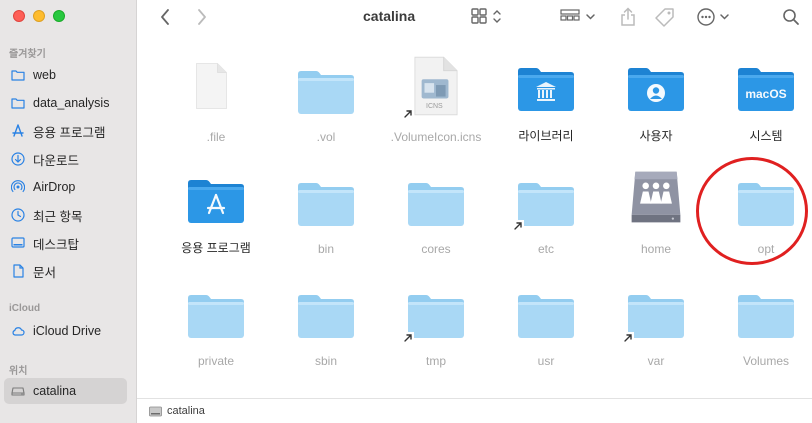  What do you see at coordinates (65, 331) in the screenshot?
I see `sidebar-item-icloud-drive: iCloud Drive` at bounding box center [65, 331].